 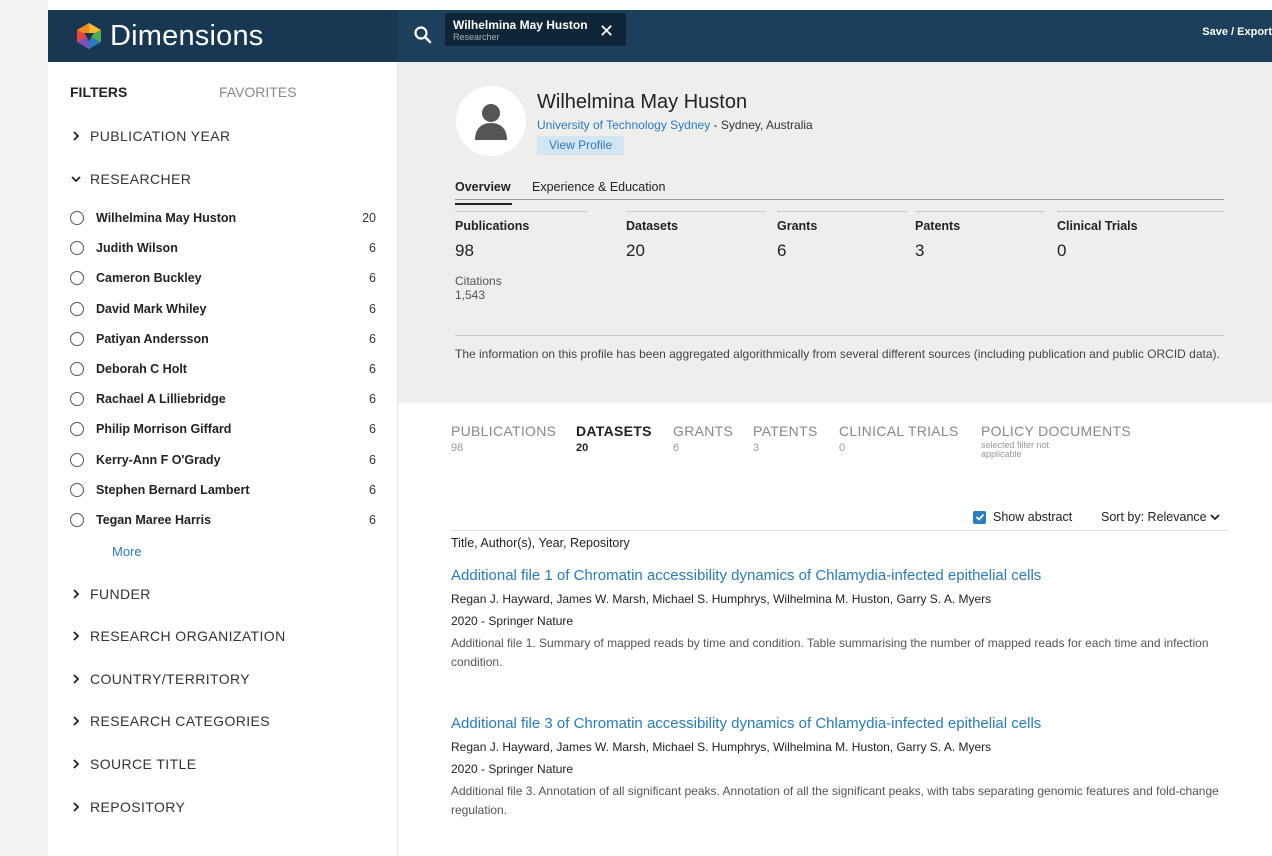 What do you see at coordinates (173, 489) in the screenshot?
I see `researcher-name: Stephen Bernard Lambert` at bounding box center [173, 489].